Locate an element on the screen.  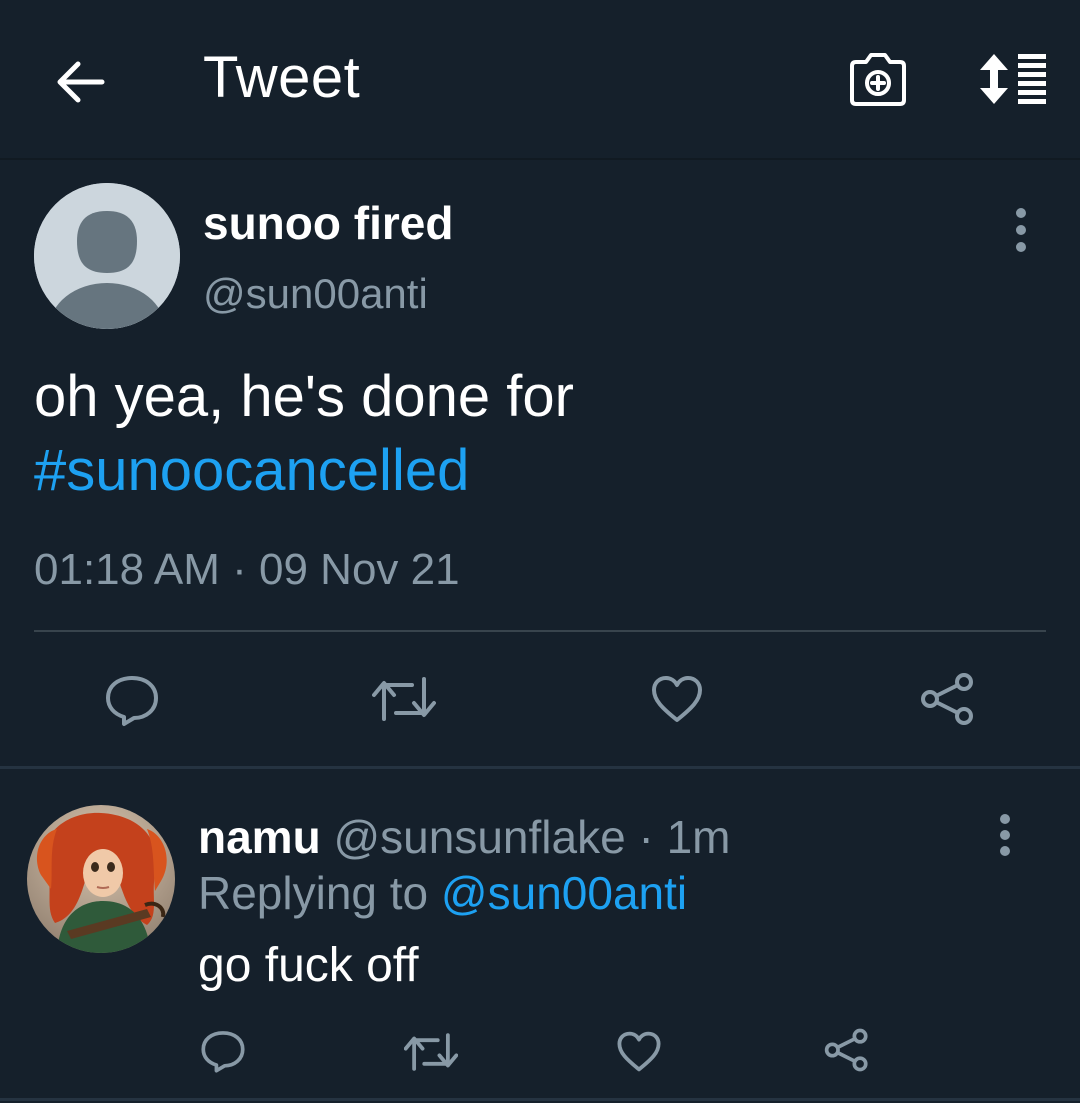
replying-to: Replying to @sun00anti is located at coordinates (442, 893).